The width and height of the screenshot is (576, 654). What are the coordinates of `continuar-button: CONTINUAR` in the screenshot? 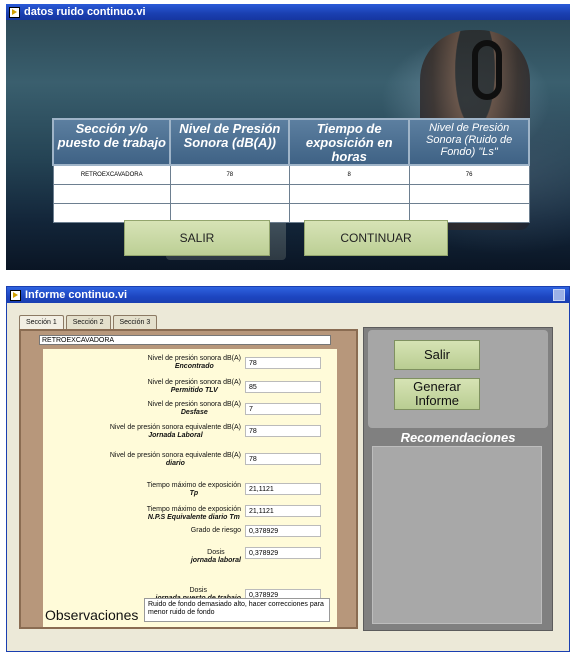 It's located at (376, 238).